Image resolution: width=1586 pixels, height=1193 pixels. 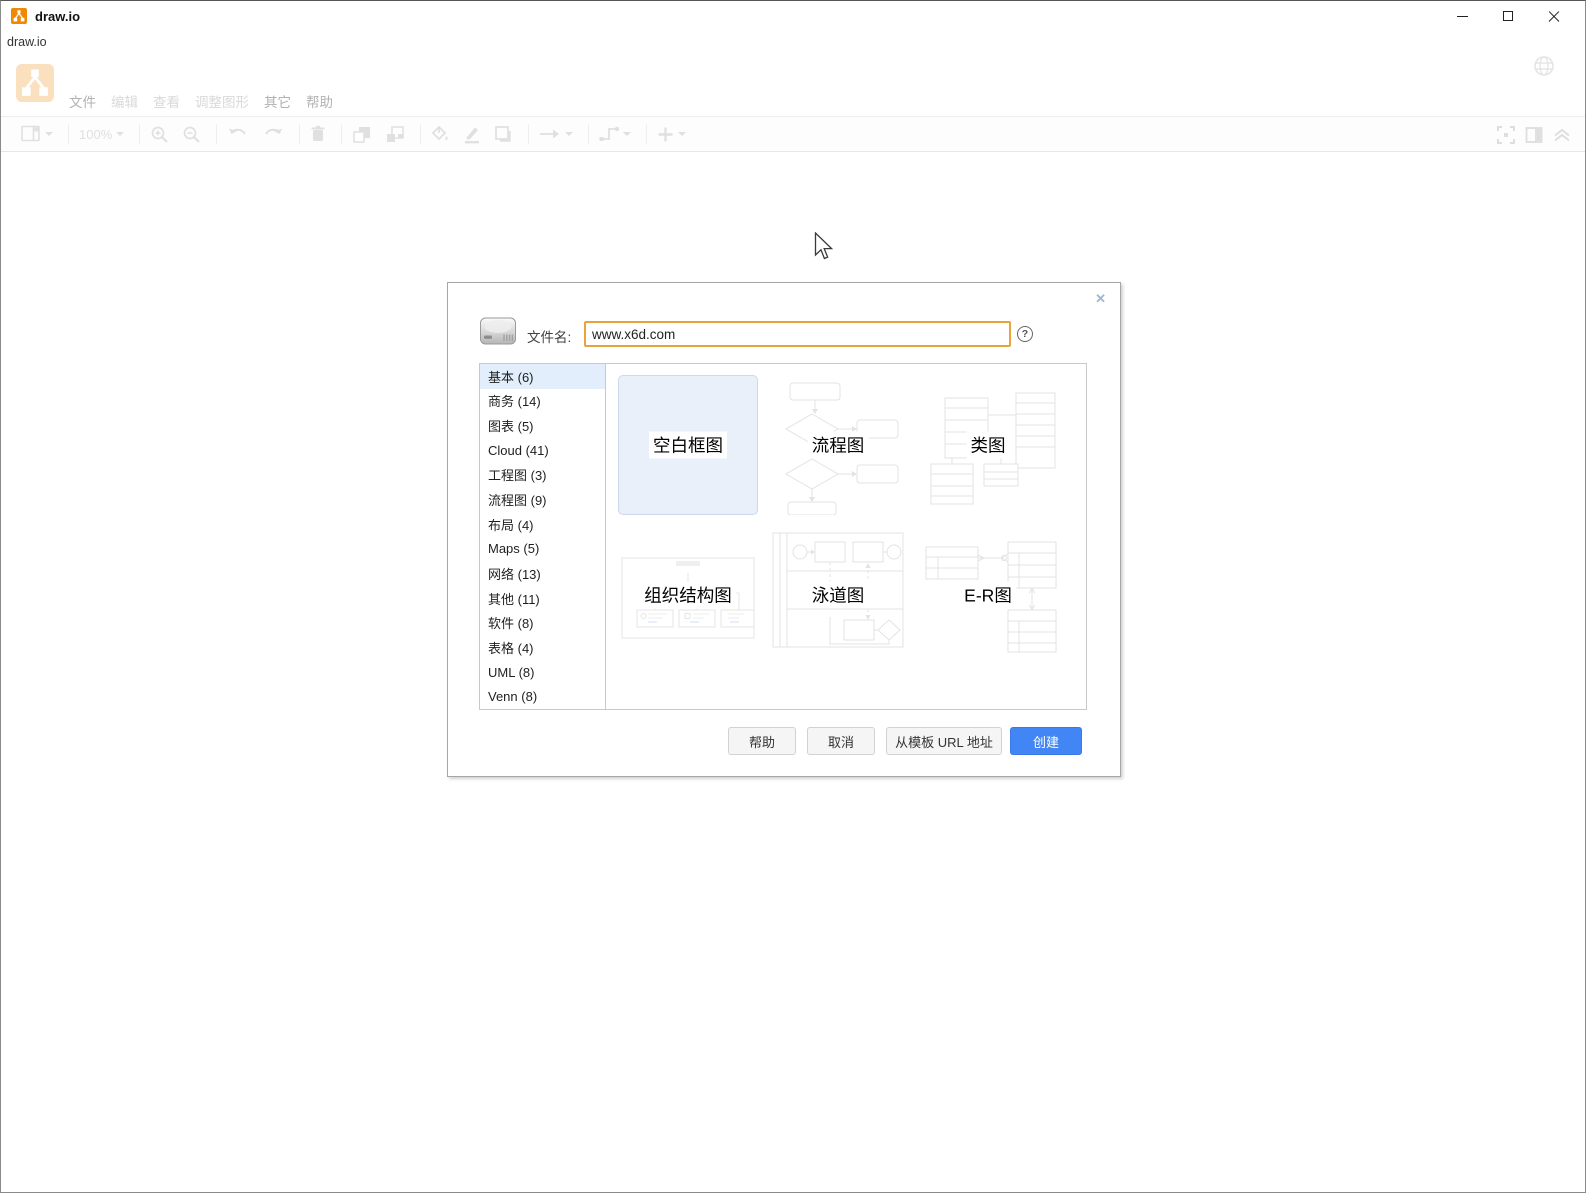 What do you see at coordinates (19, 16) in the screenshot?
I see `app-logo-icon` at bounding box center [19, 16].